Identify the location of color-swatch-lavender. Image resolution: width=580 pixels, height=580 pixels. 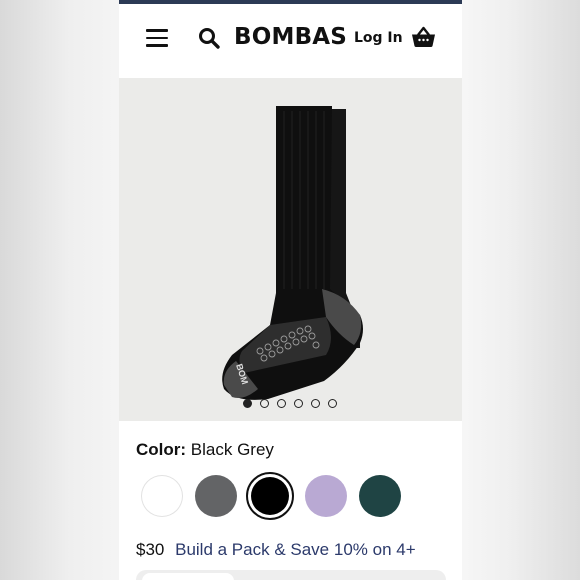
(326, 496).